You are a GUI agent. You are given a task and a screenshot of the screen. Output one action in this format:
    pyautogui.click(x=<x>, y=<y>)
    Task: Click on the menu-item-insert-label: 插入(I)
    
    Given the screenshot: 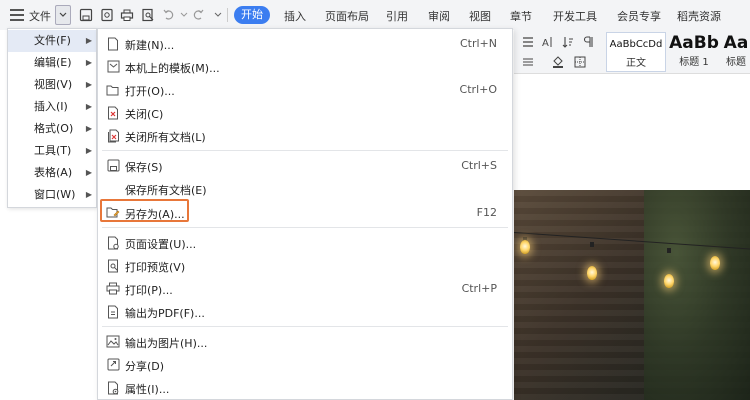 What is the action you would take?
    pyautogui.click(x=51, y=106)
    